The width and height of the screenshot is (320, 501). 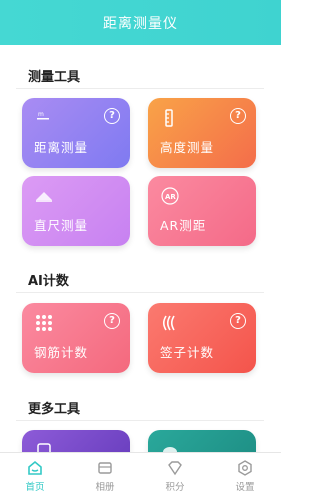 What do you see at coordinates (76, 211) in the screenshot?
I see `ruler-measure-card: 直尺测量` at bounding box center [76, 211].